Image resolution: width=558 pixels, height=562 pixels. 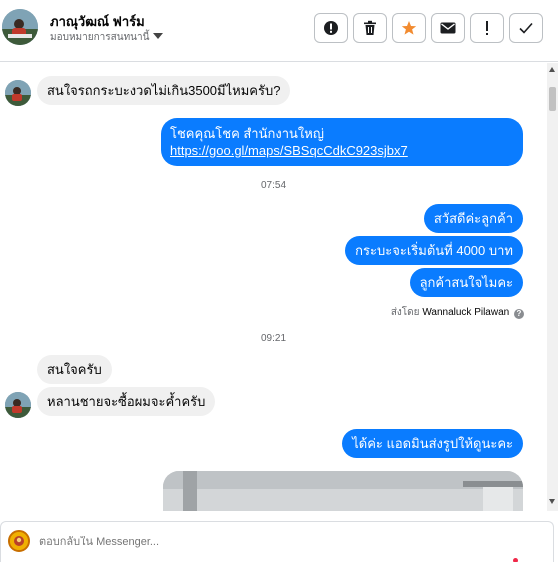 What do you see at coordinates (552, 69) in the screenshot?
I see `scroll-up-icon` at bounding box center [552, 69].